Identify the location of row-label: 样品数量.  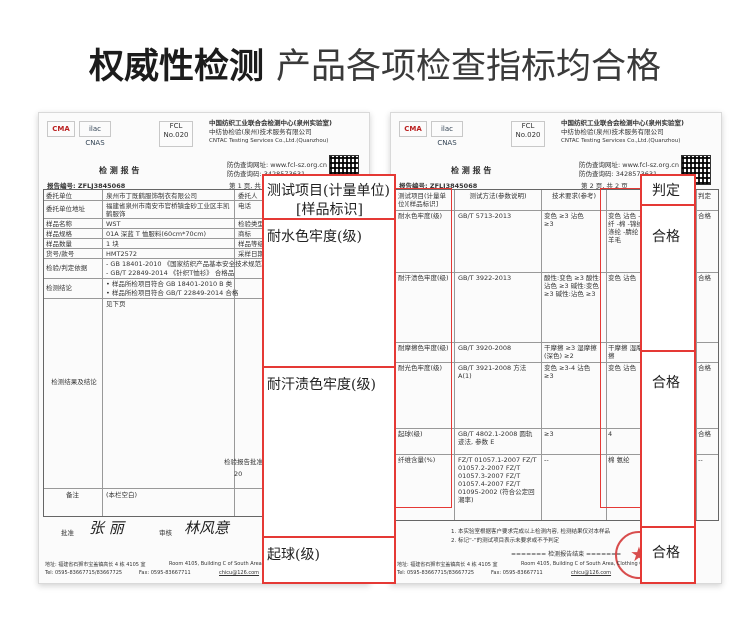
(59, 244).